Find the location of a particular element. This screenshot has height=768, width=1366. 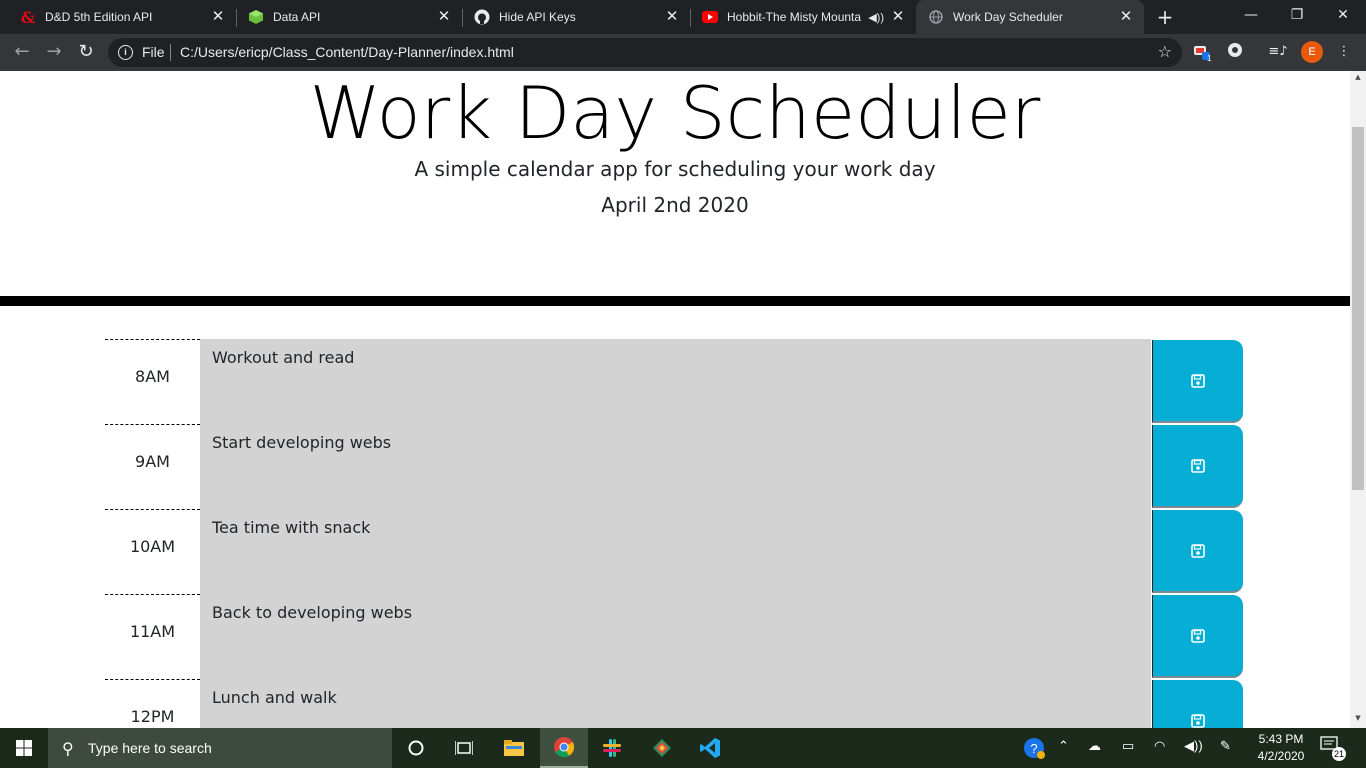

tab-hobbit-youtube: Hobbit-The Misty Mounta ◀)) ✕ is located at coordinates (803, 17).